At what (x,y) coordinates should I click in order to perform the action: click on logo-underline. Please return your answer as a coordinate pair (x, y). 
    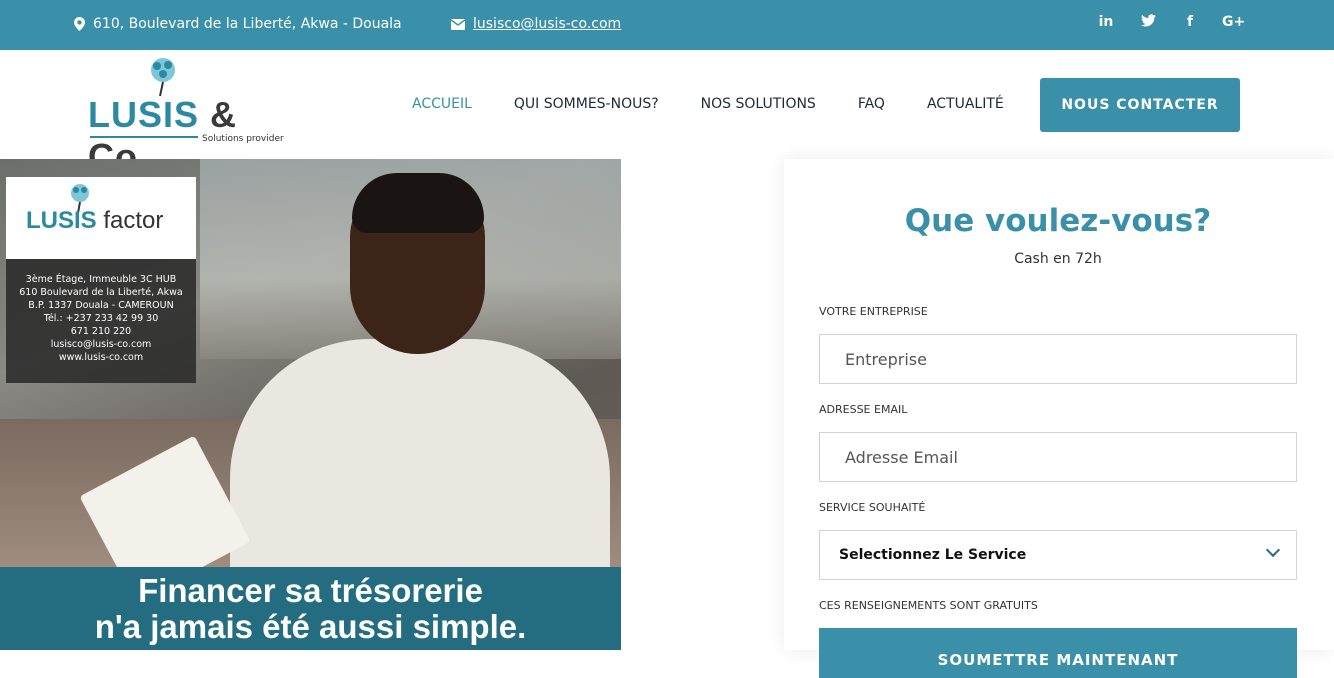
    Looking at the image, I should click on (144, 137).